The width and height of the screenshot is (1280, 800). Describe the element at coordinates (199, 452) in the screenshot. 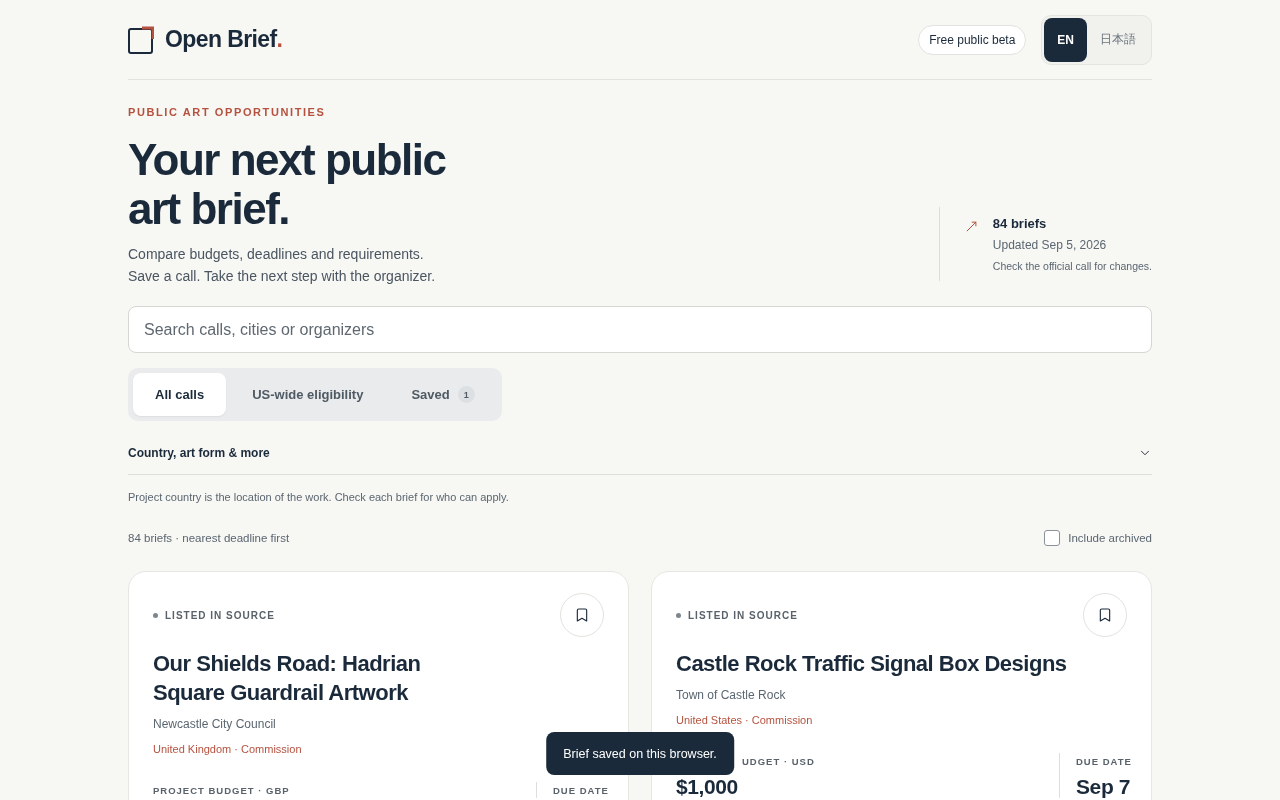

I see `filter-label: Country, art form & more` at that location.